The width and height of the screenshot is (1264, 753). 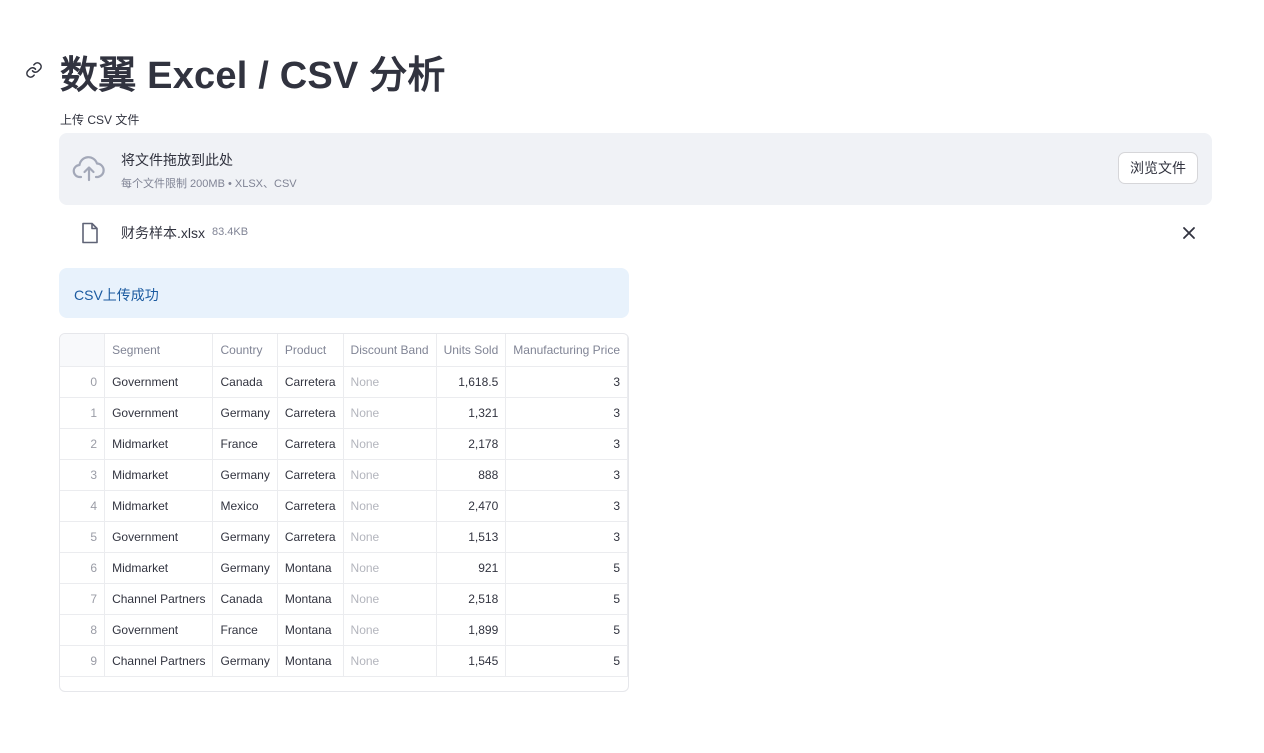 What do you see at coordinates (83, 382) in the screenshot?
I see `row-index: 0` at bounding box center [83, 382].